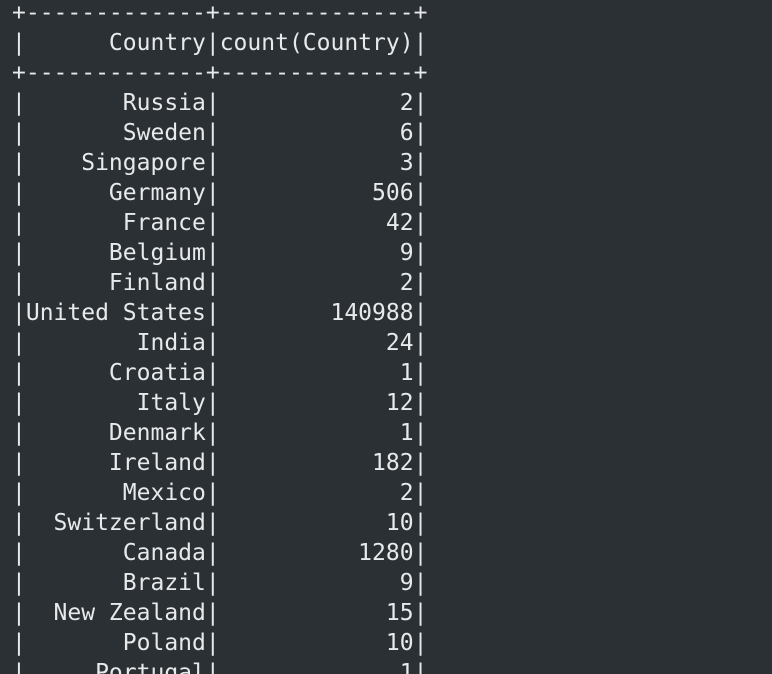  I want to click on table-row: | Brazil| 9|, so click(220, 583).